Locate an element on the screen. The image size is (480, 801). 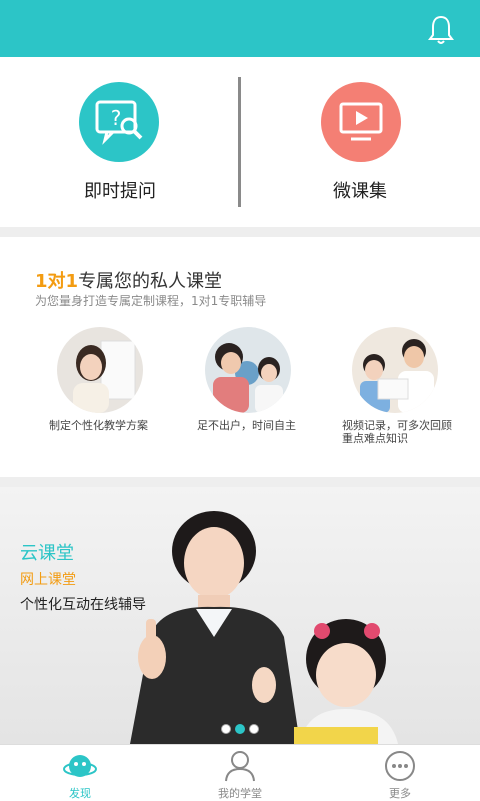
tab-more: 更多 is located at coordinates (400, 773).